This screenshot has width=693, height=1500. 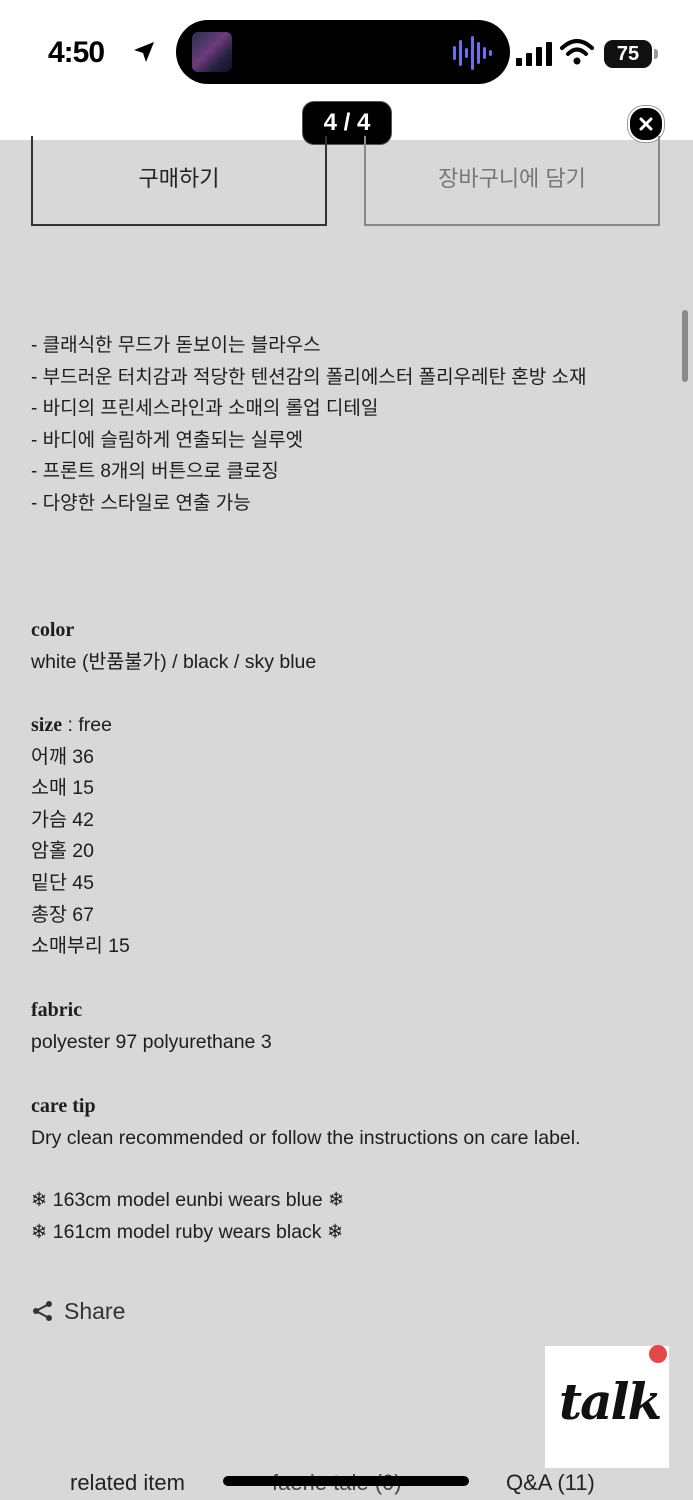 I want to click on size-row: 가슴 42, so click(x=62, y=819).